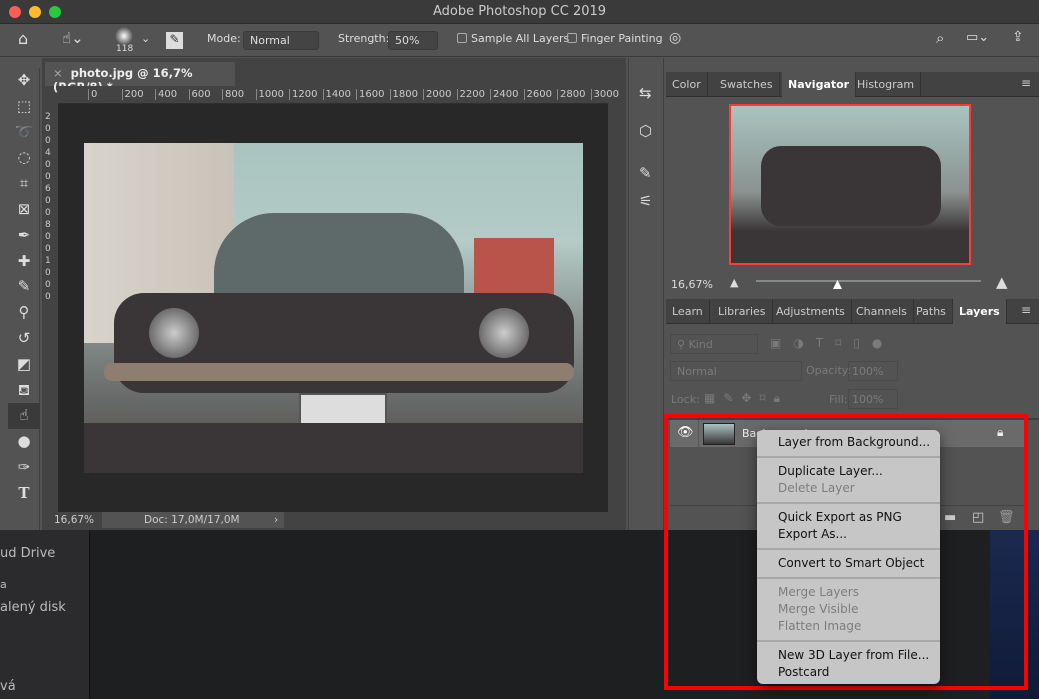 The image size is (1039, 699). I want to click on ruler-tick-label: 1200, so click(303, 94).